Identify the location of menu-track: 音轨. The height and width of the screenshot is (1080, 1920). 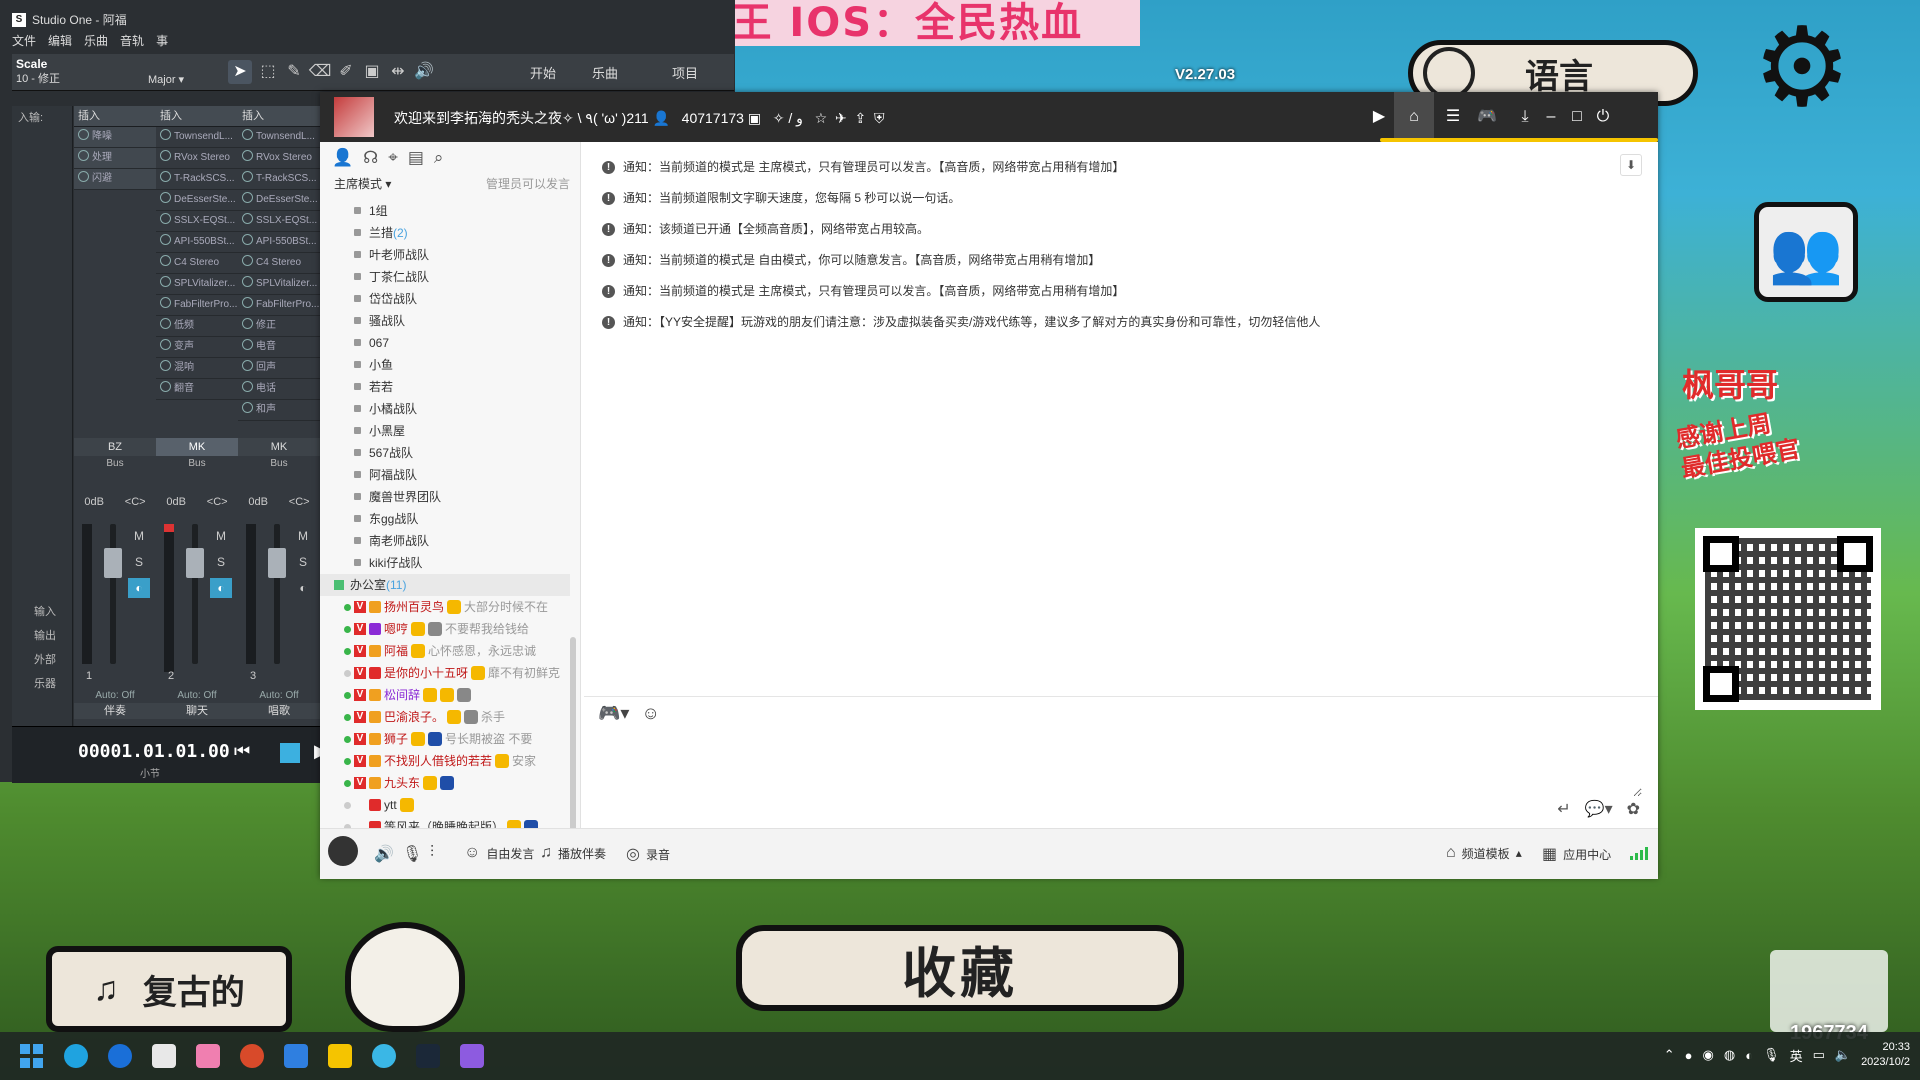
(132, 41).